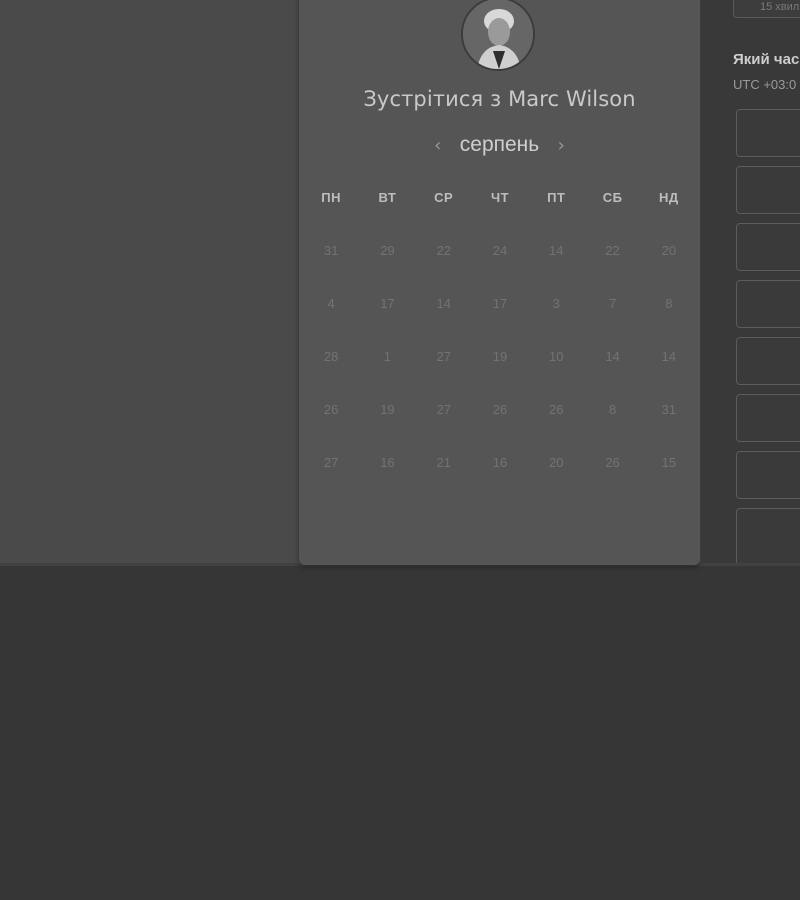 This screenshot has width=800, height=900. Describe the element at coordinates (556, 197) in the screenshot. I see `weekday-label: ПТ` at that location.